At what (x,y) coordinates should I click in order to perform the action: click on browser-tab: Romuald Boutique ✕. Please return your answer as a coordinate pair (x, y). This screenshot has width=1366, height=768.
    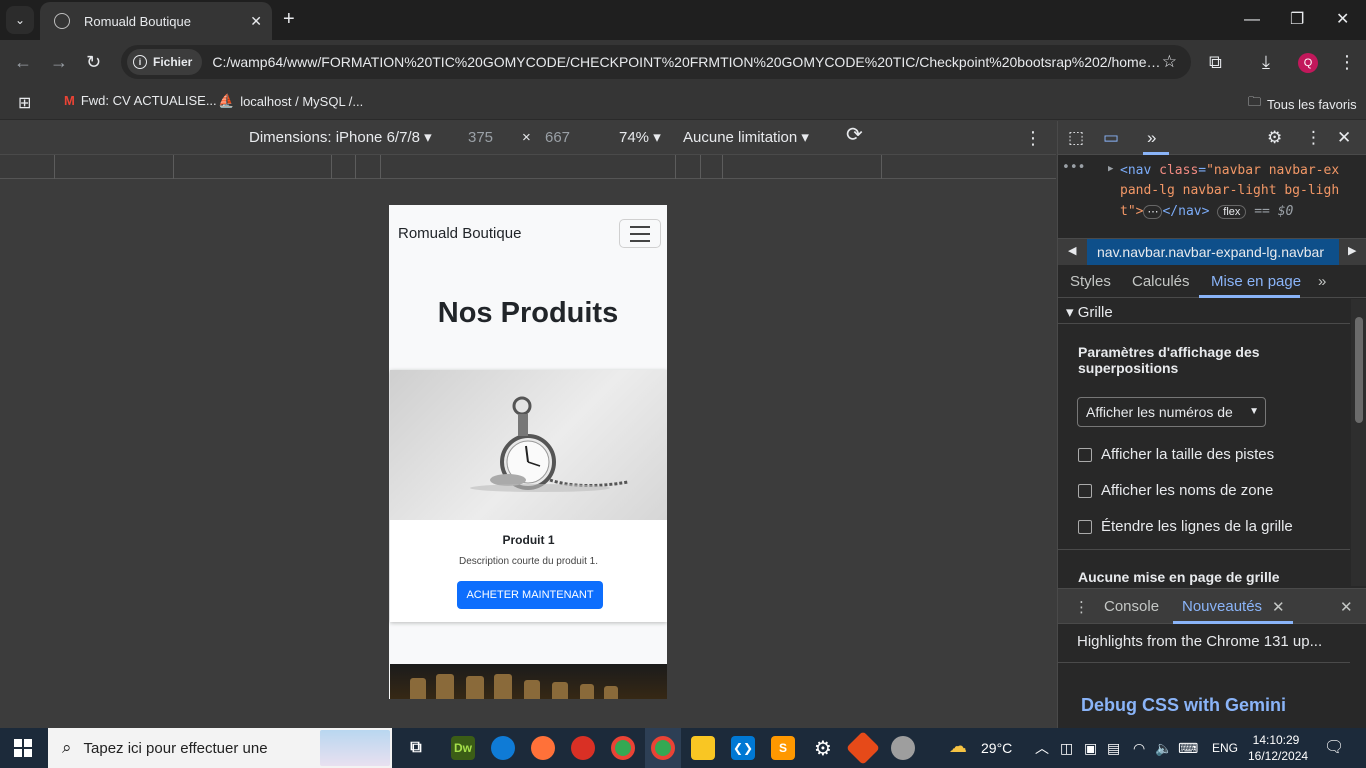
    Looking at the image, I should click on (156, 21).